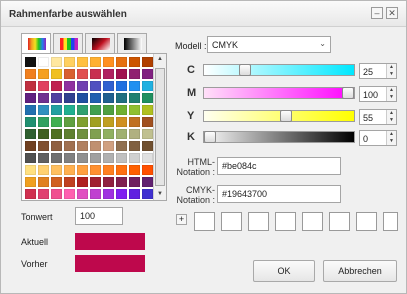 This screenshot has width=407, height=294. What do you see at coordinates (160, 194) in the screenshot?
I see `scroll-down-icon: ▼` at bounding box center [160, 194].